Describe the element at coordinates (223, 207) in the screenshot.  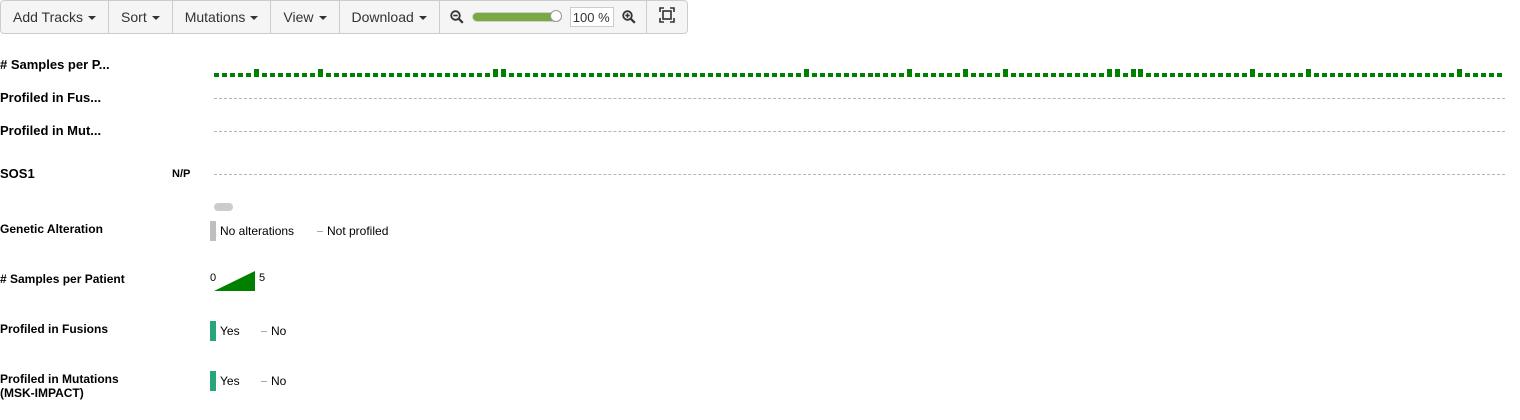
I see `horizontal-scrollbar` at that location.